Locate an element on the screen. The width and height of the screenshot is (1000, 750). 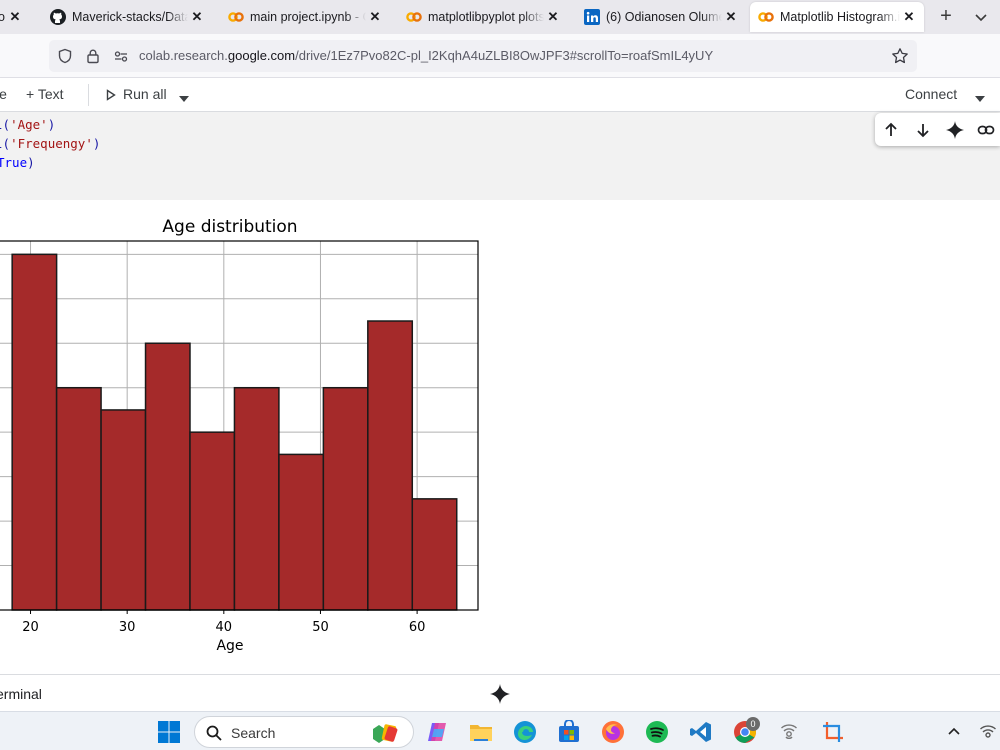
snipping-tool-icon is located at coordinates (833, 732).